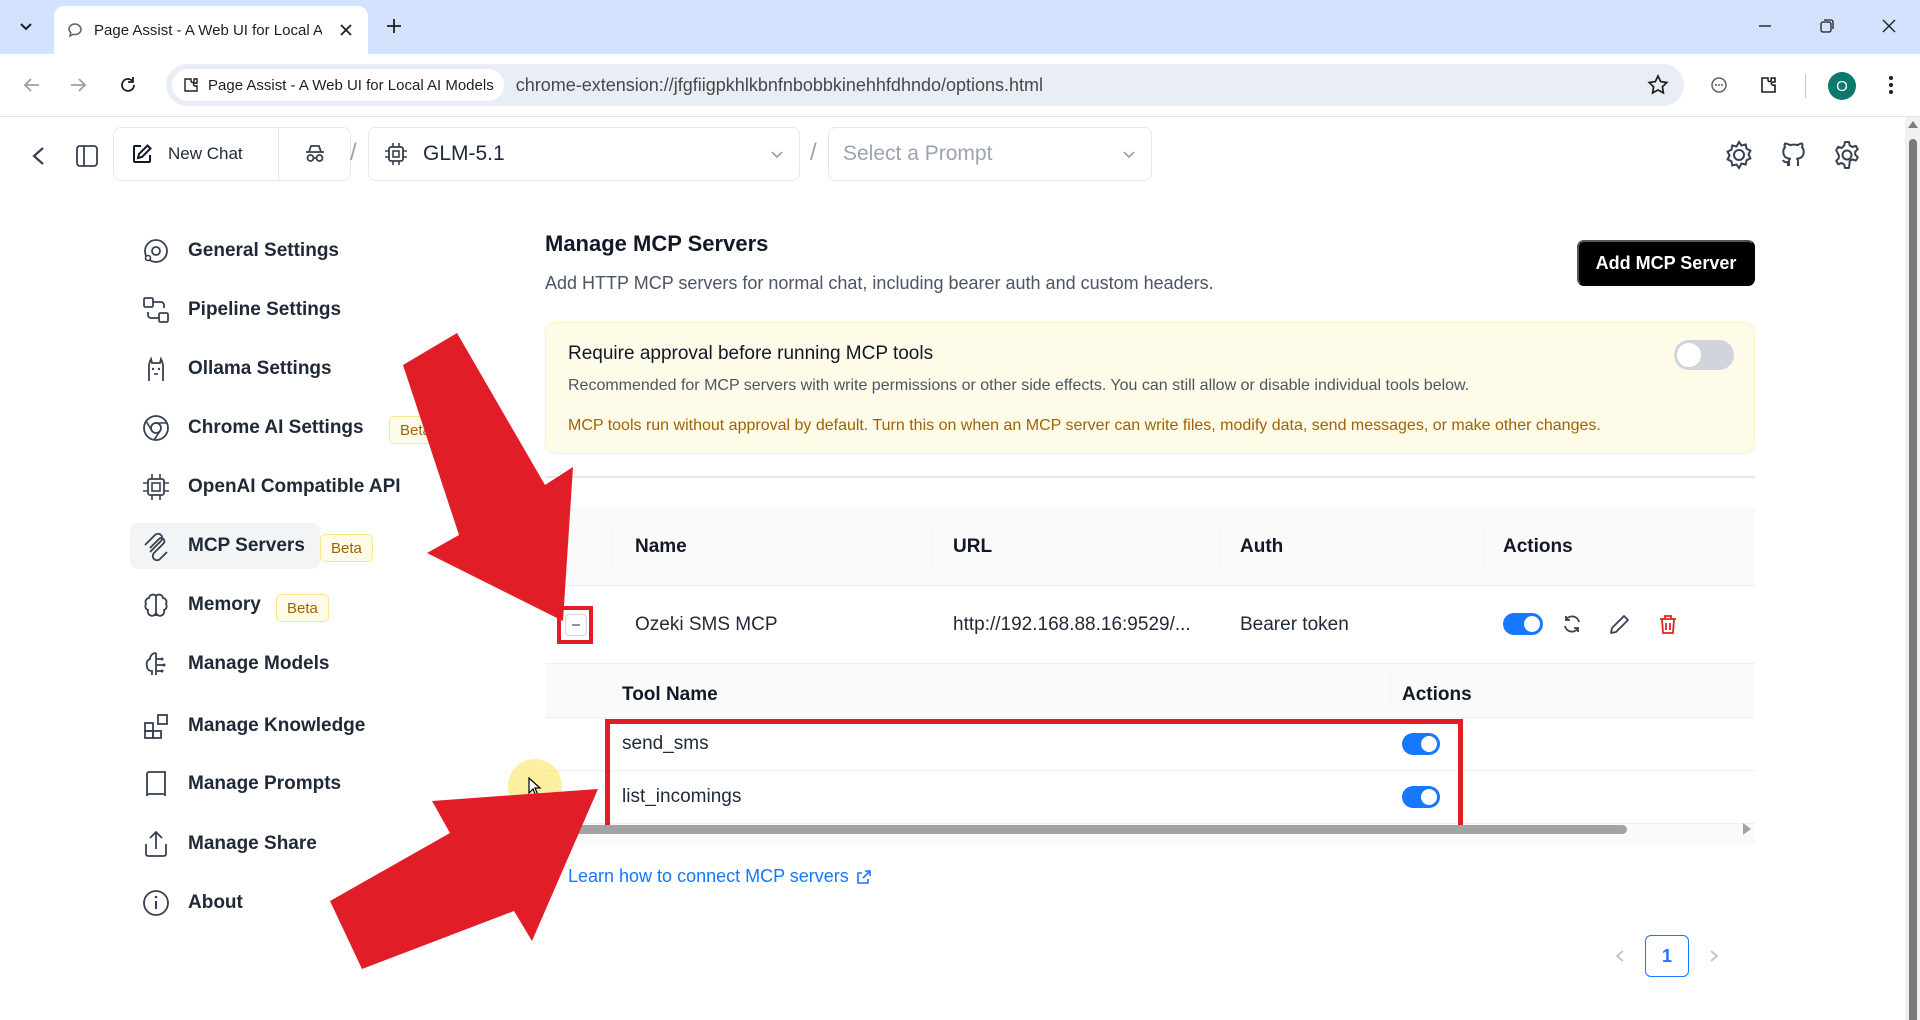 This screenshot has height=1020, width=1920. I want to click on arrow-right-icon, so click(79, 85).